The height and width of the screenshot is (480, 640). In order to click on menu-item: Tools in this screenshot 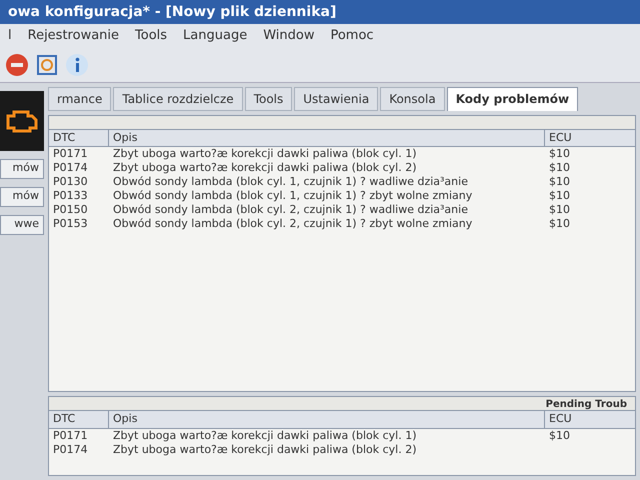, I will do `click(151, 36)`.